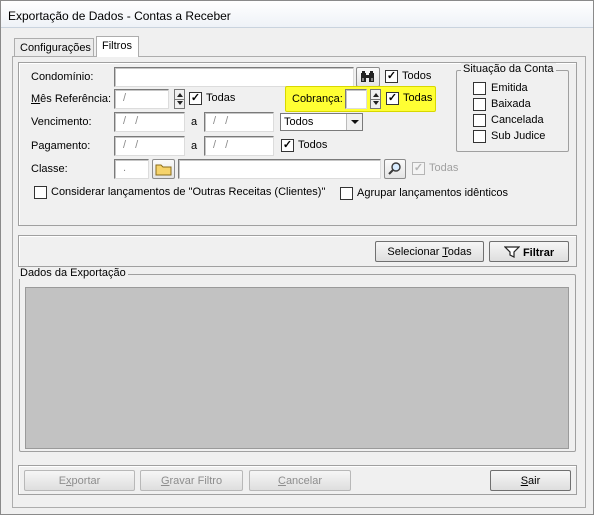 The height and width of the screenshot is (515, 594). I want to click on mes-referencia-label: Mês Referência:, so click(71, 99).